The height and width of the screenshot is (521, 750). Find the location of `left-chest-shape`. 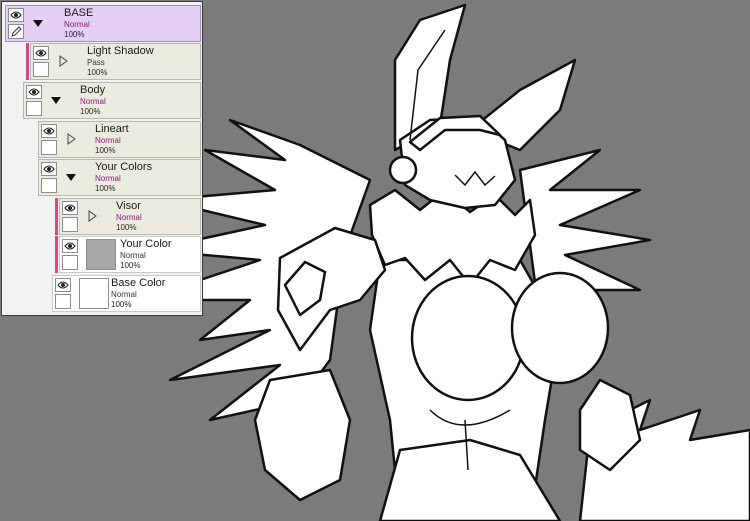

left-chest-shape is located at coordinates (468, 338).